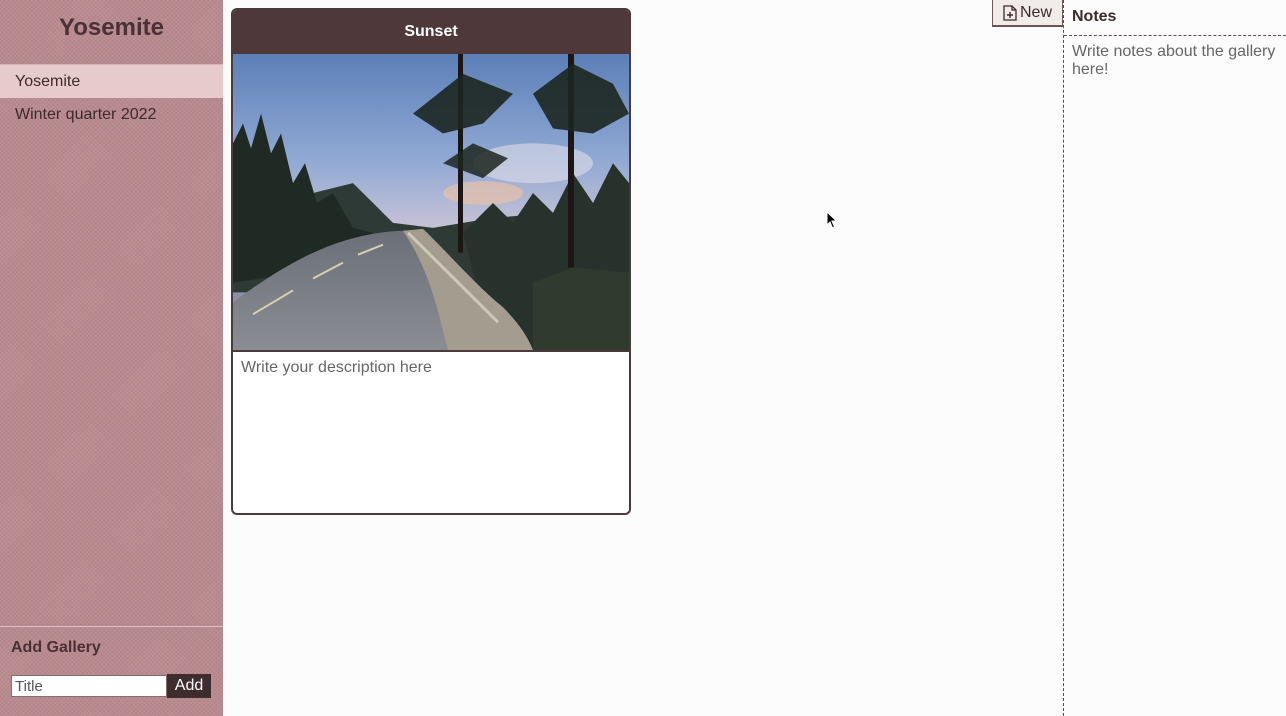  I want to click on gallery-item-label: Yosemite, so click(48, 81).